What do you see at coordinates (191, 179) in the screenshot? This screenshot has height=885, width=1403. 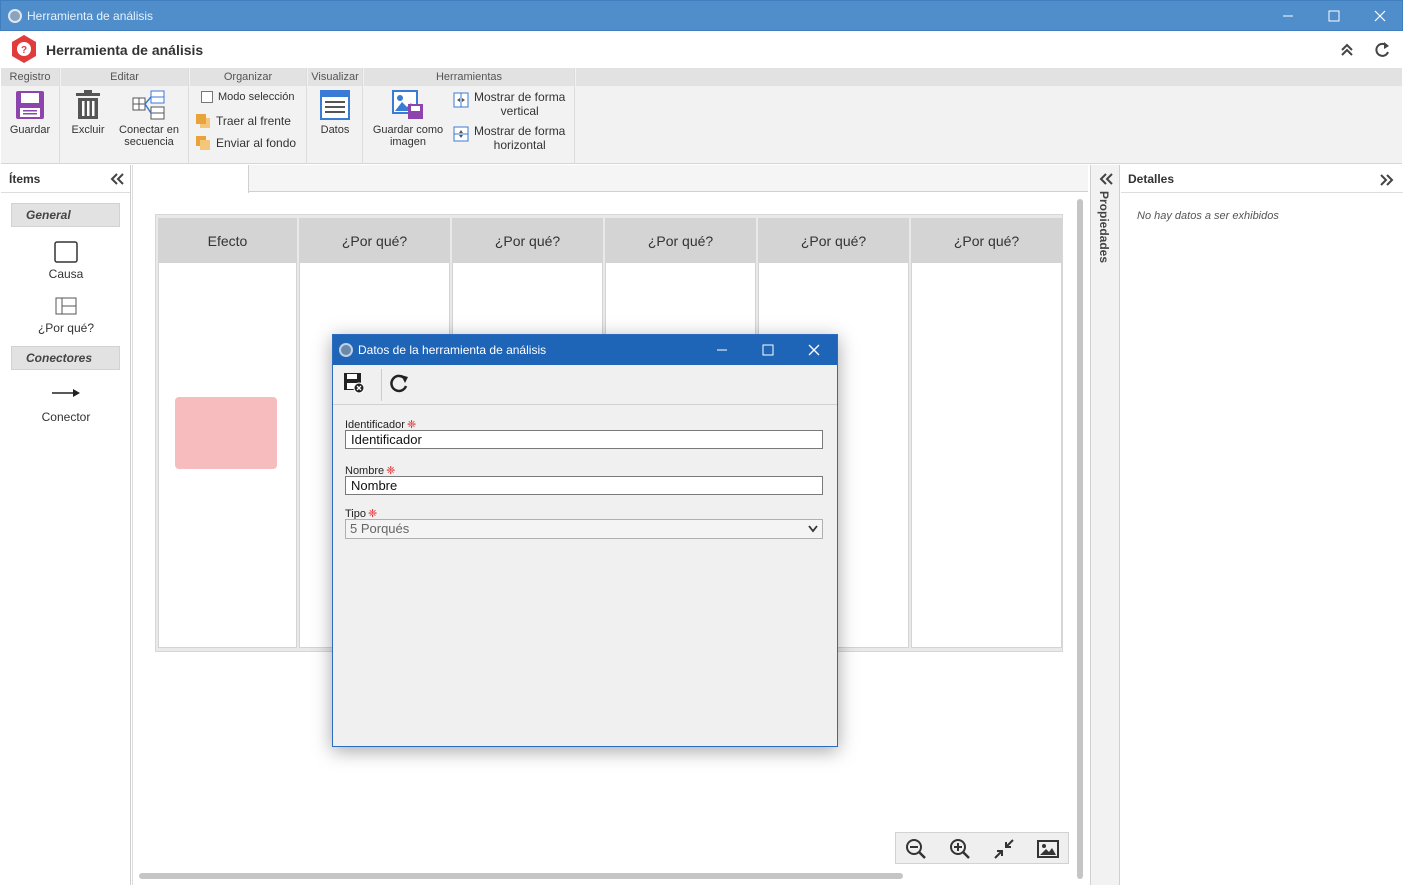 I see `canvas-tab` at bounding box center [191, 179].